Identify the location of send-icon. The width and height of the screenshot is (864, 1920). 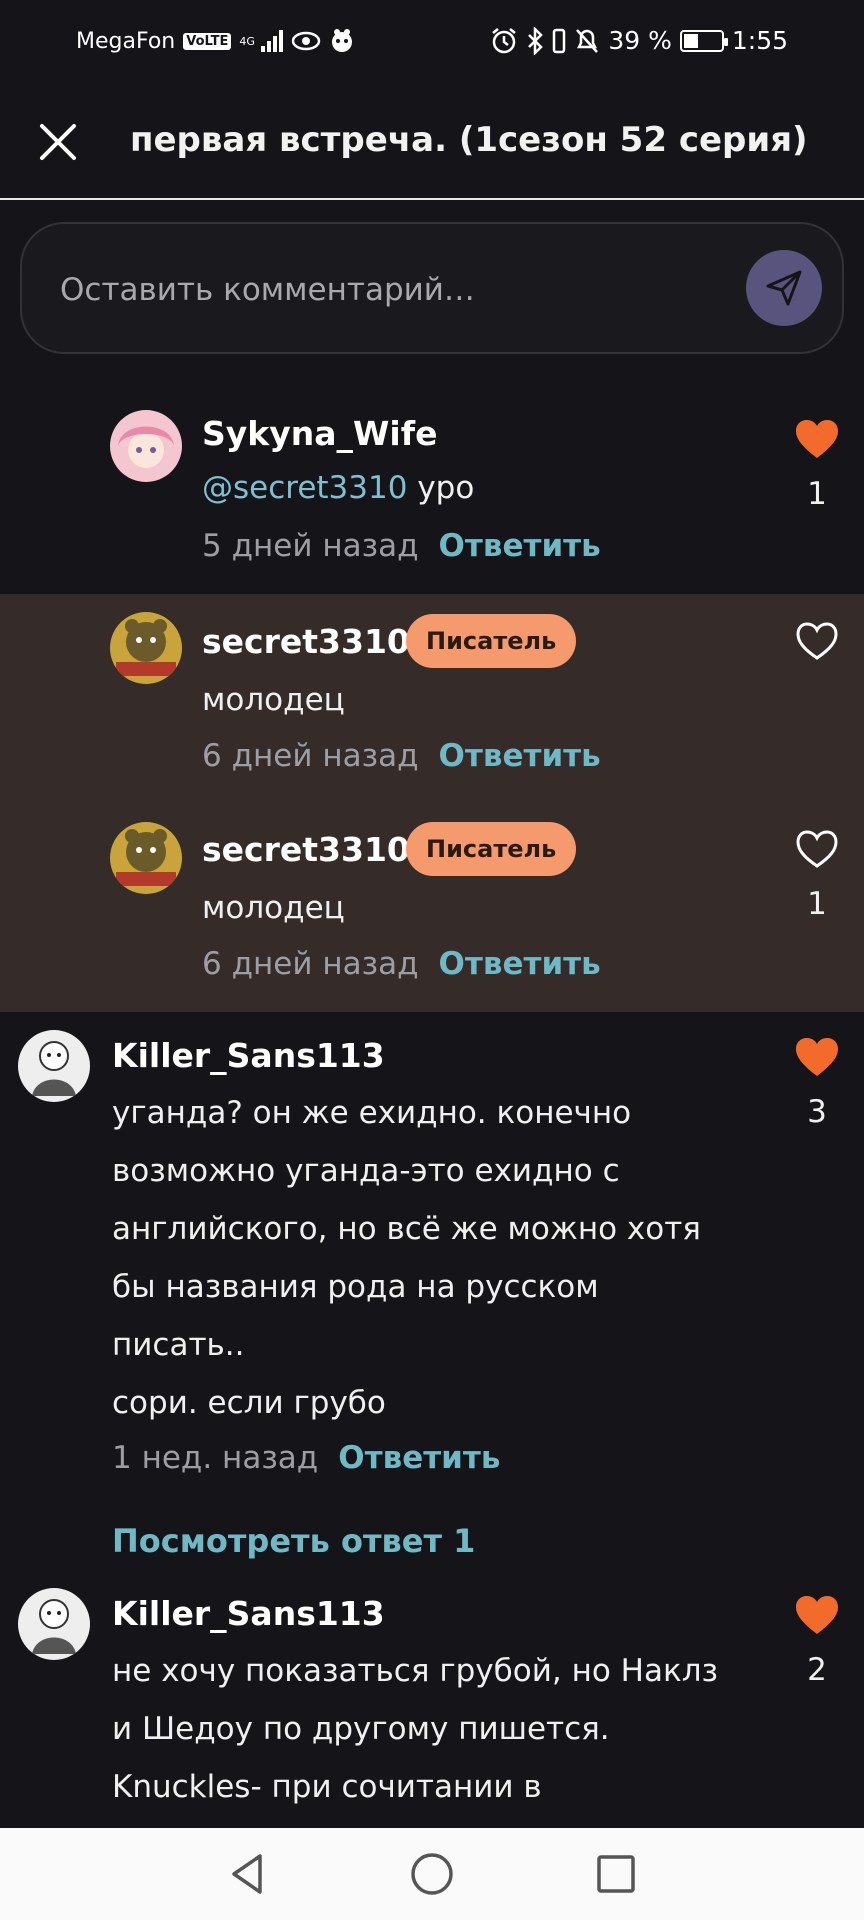
(784, 288).